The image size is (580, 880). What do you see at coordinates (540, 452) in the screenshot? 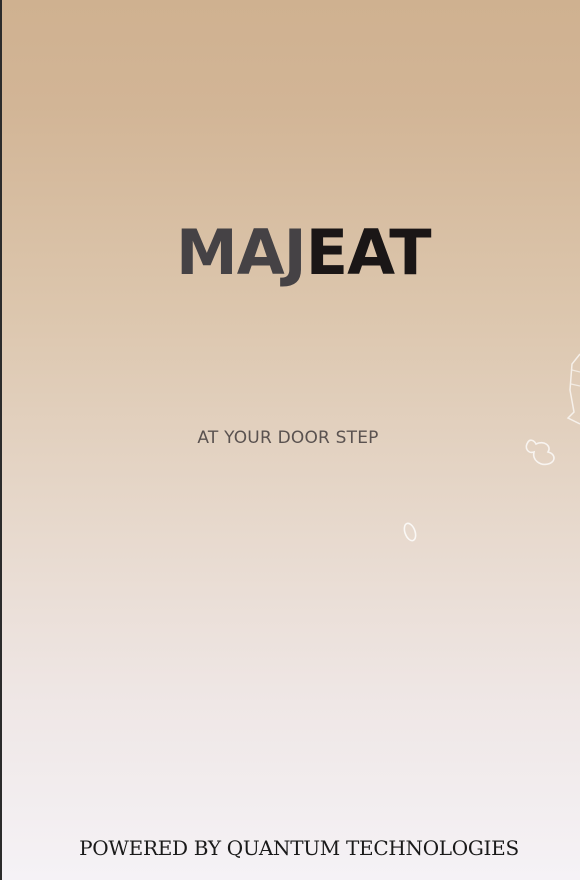
I see `leaf-doodle-icon` at bounding box center [540, 452].